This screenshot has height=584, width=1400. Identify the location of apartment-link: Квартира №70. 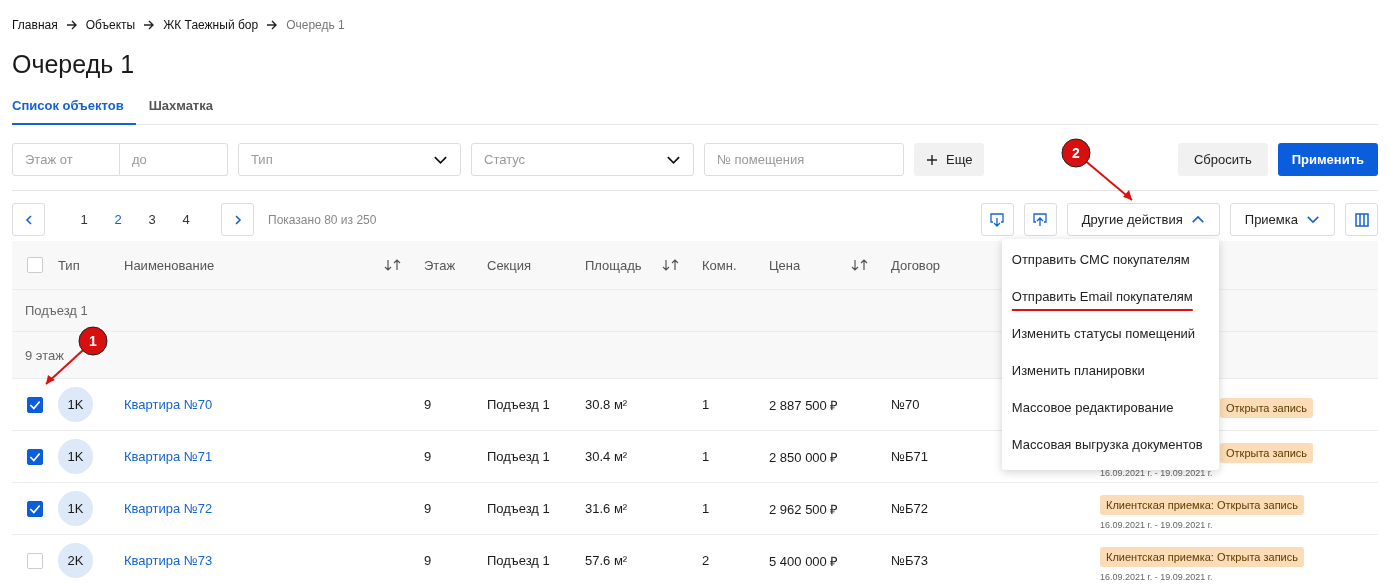
(168, 404).